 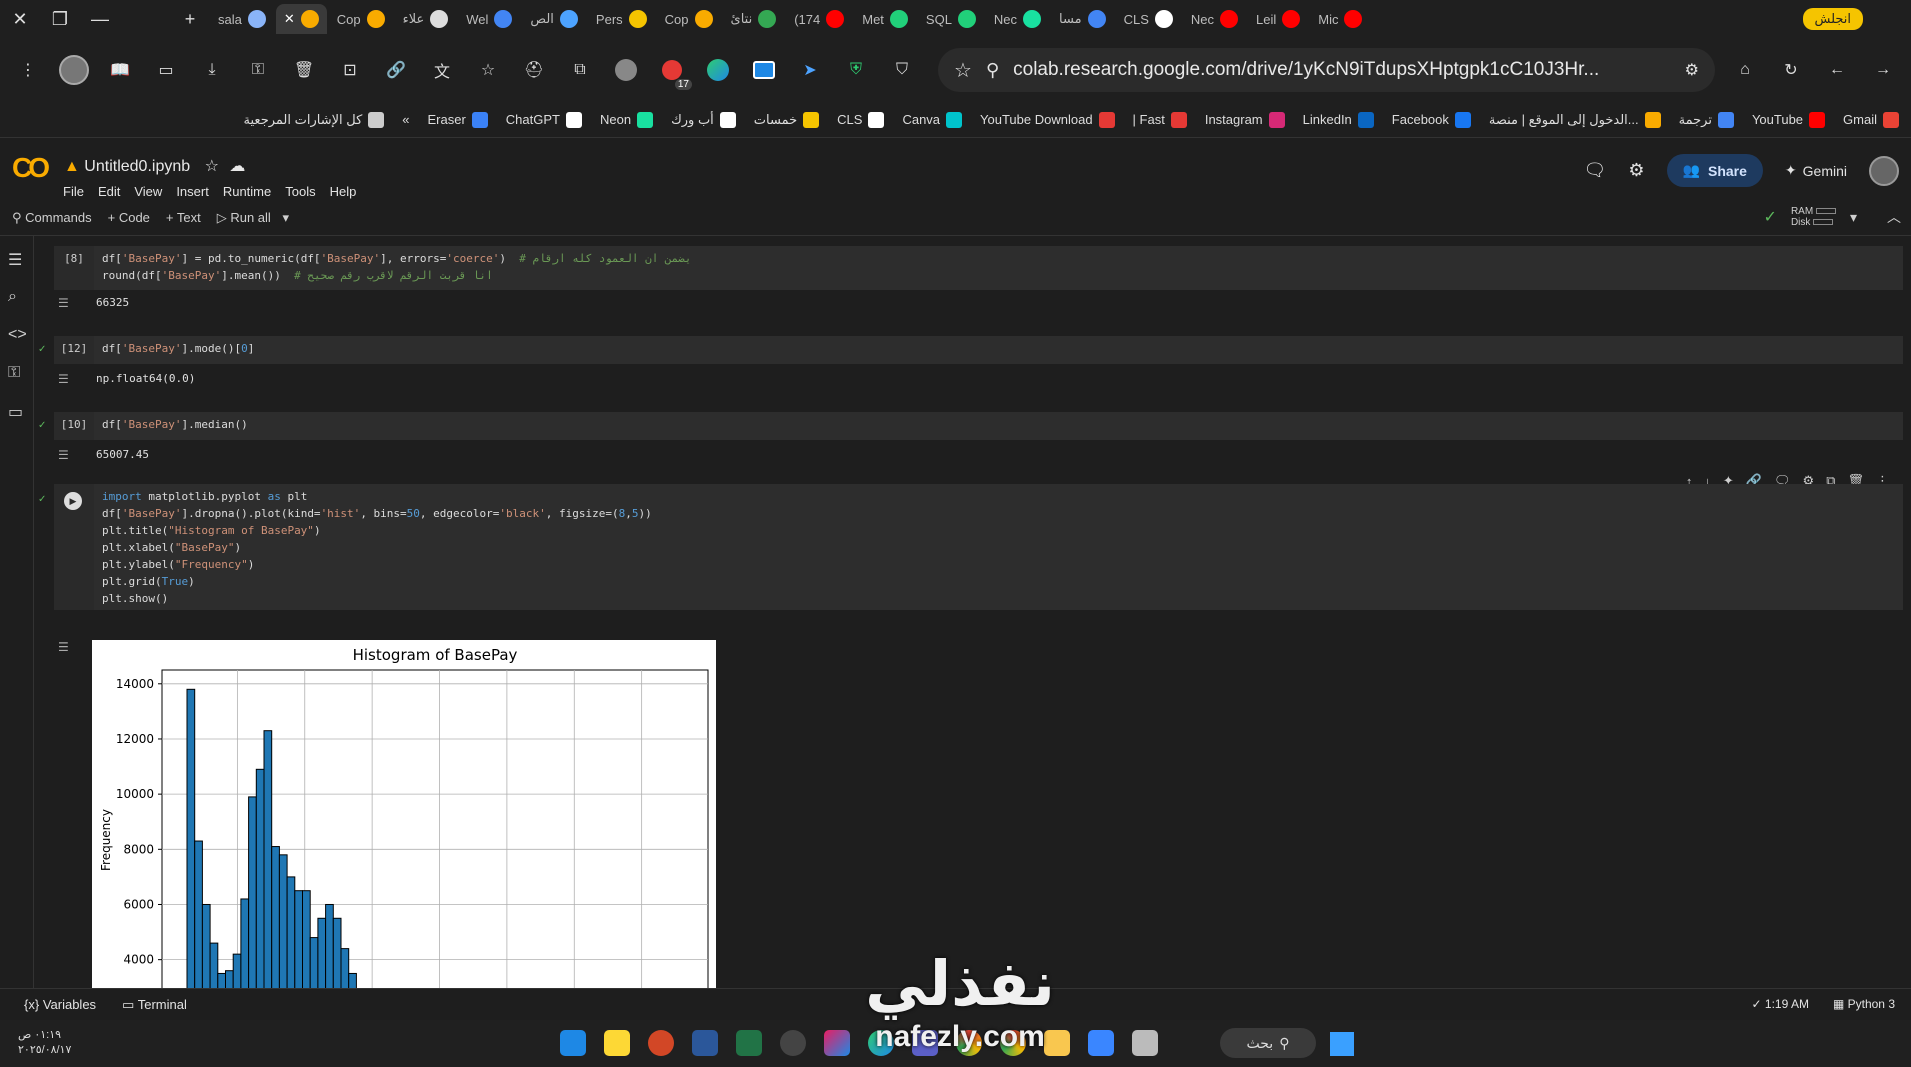 I want to click on bookmark-item: | Fast, so click(x=1160, y=119).